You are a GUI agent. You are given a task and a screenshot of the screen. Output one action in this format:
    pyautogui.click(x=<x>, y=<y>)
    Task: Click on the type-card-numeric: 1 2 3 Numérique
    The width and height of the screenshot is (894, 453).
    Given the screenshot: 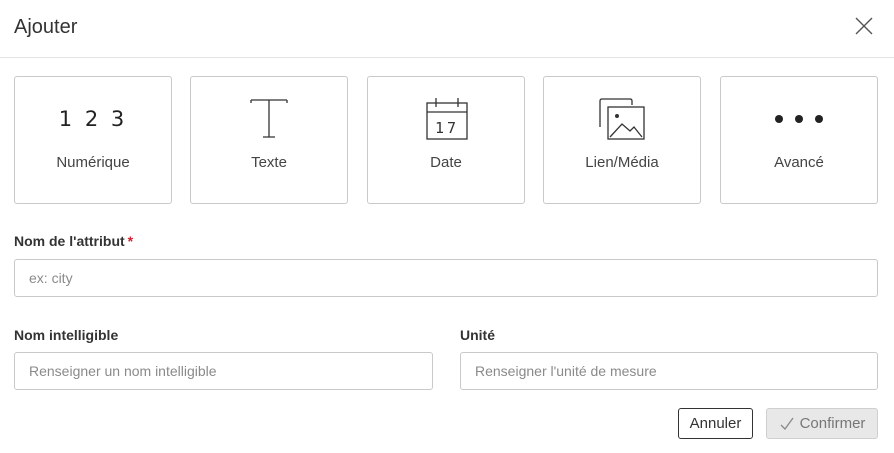 What is the action you would take?
    pyautogui.click(x=93, y=140)
    